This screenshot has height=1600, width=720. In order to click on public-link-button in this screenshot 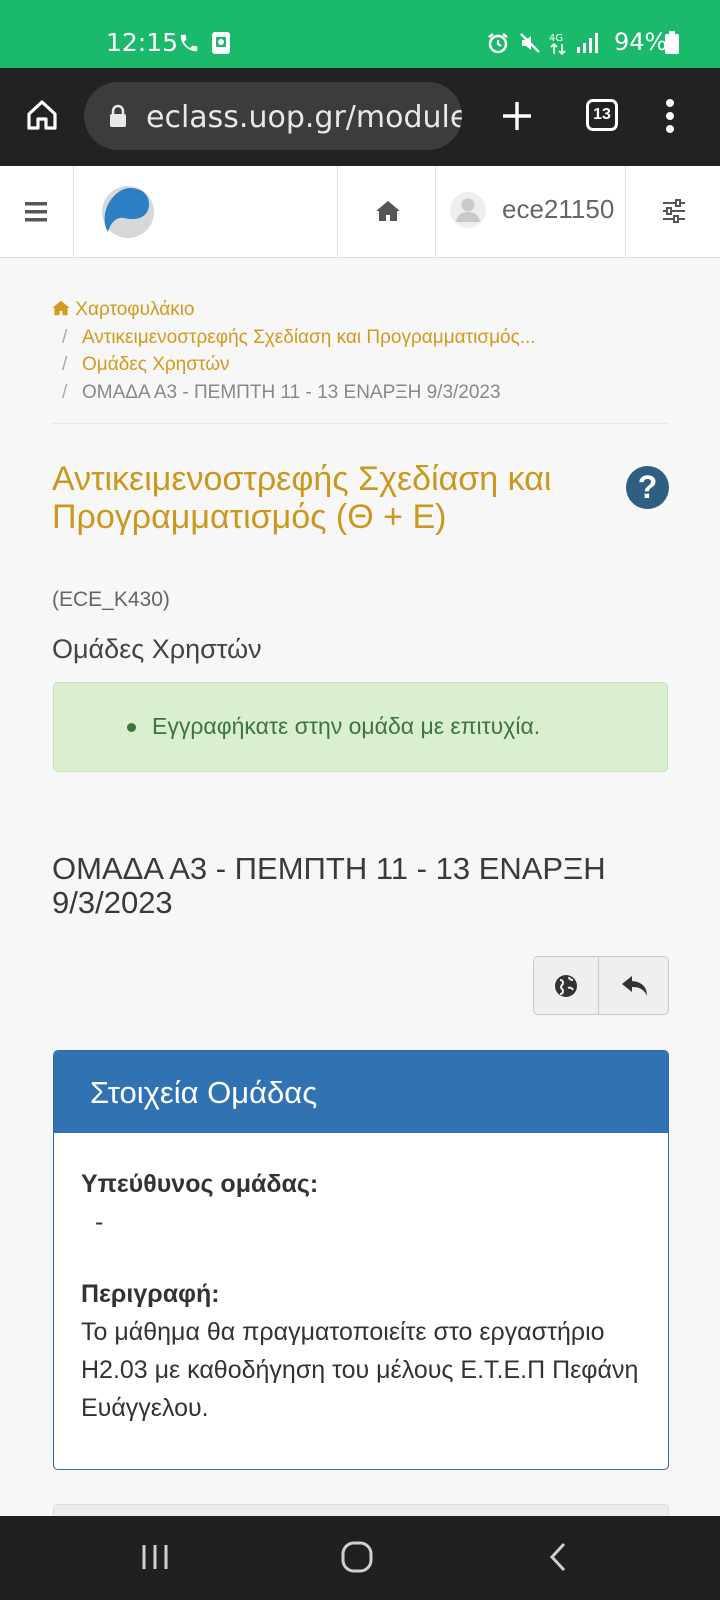, I will do `click(566, 985)`.